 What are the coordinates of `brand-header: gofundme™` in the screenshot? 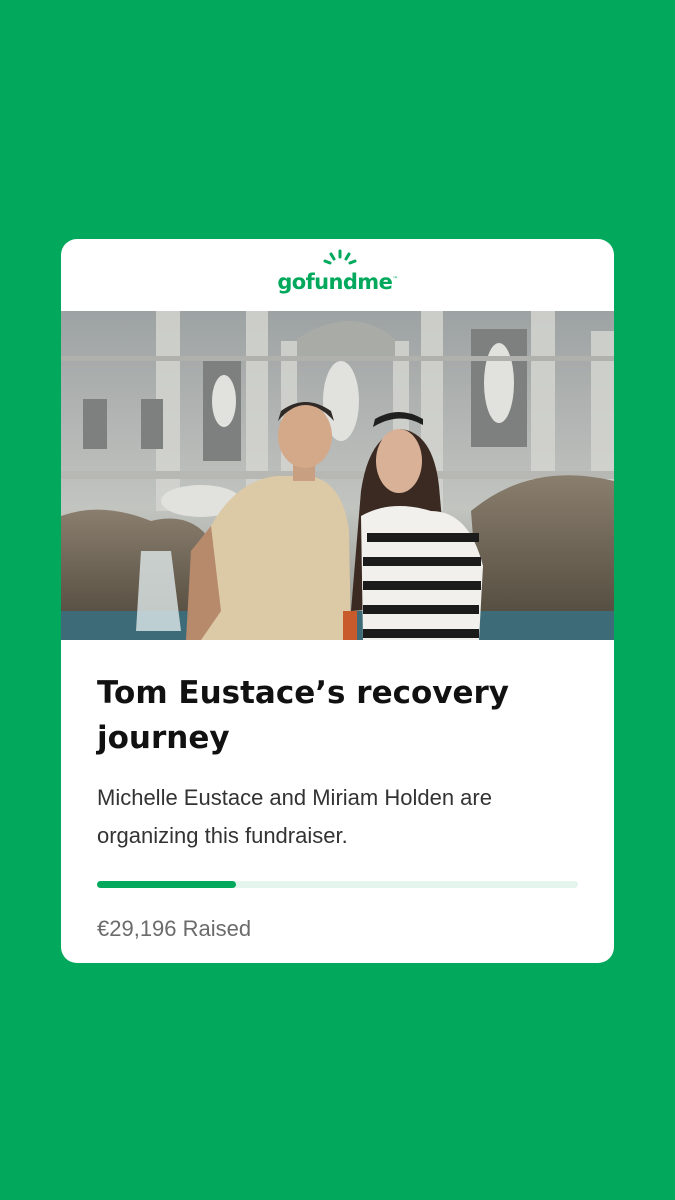 It's located at (337, 275).